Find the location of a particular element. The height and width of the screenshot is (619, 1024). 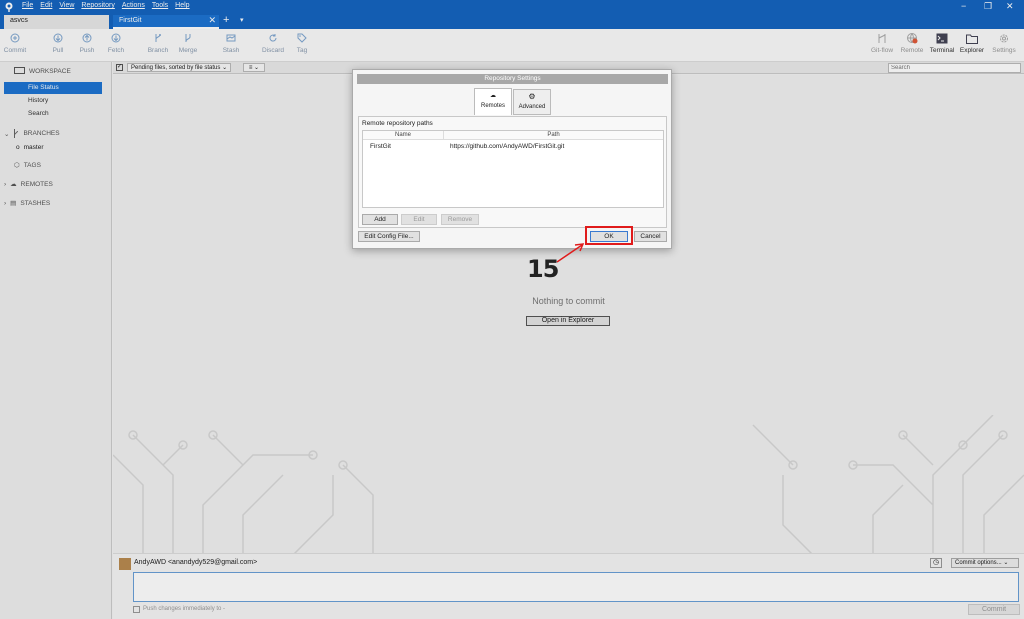

workspace-header: WORKSPACE is located at coordinates (42, 71).